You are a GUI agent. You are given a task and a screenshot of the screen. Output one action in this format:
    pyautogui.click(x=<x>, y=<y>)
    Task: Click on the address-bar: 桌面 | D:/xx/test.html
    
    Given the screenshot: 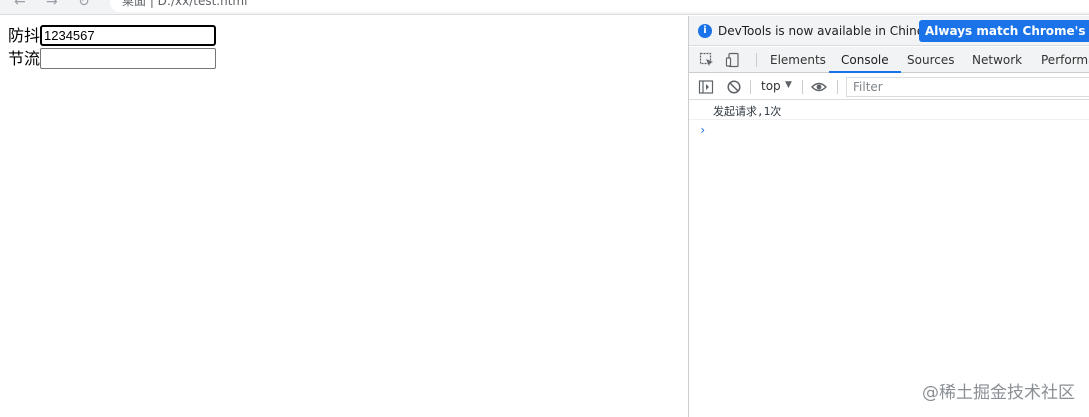 What is the action you would take?
    pyautogui.click(x=599, y=6)
    